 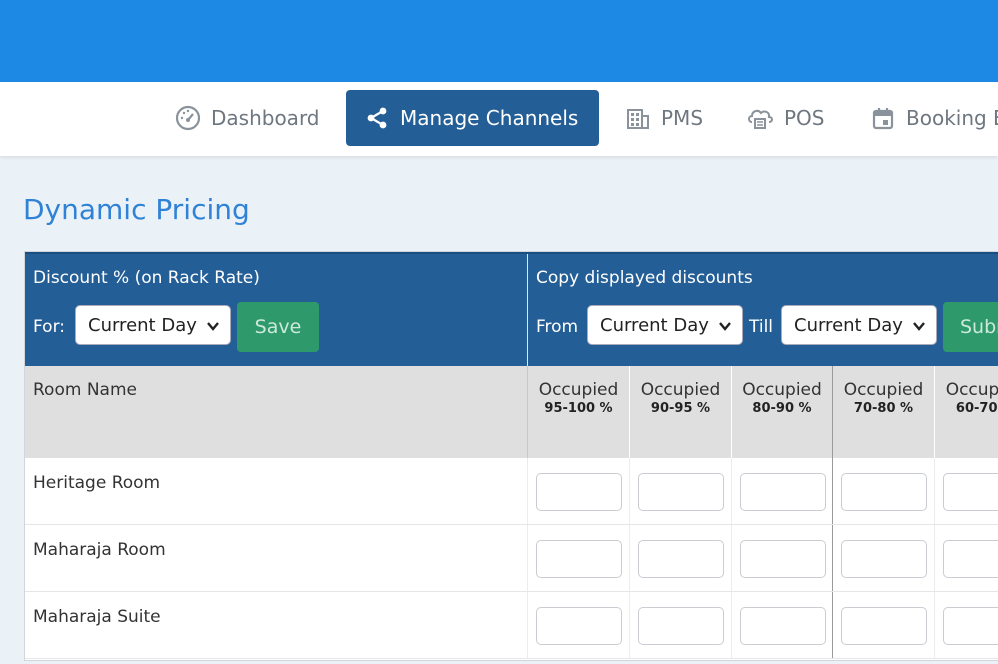 What do you see at coordinates (142, 325) in the screenshot?
I see `for-day-value: Current Day` at bounding box center [142, 325].